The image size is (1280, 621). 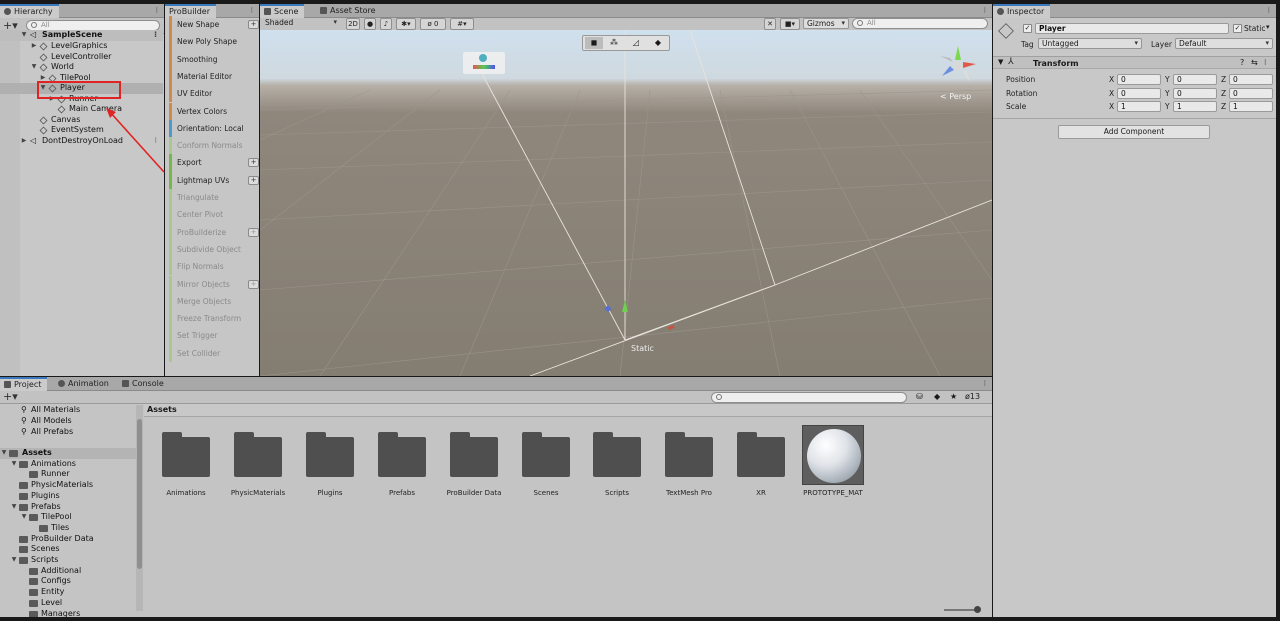 What do you see at coordinates (214, 180) in the screenshot?
I see `pb-lightmap-uvs: Lightmap UVs +` at bounding box center [214, 180].